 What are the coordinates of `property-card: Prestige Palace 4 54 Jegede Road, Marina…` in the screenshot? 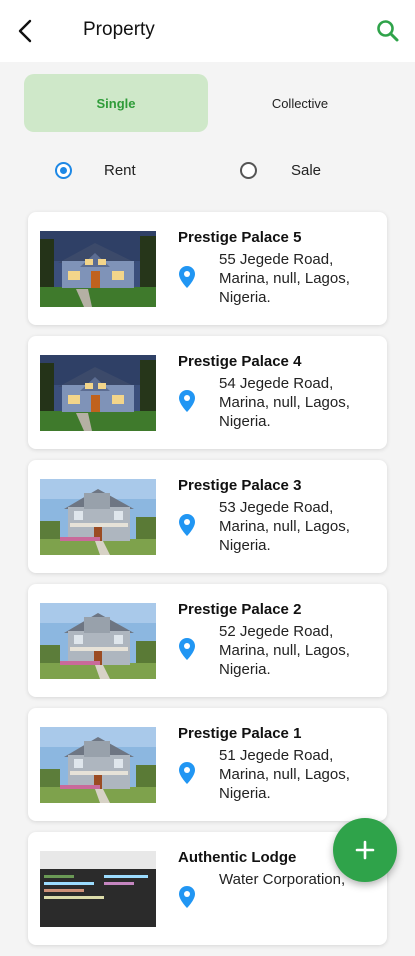 It's located at (207, 392).